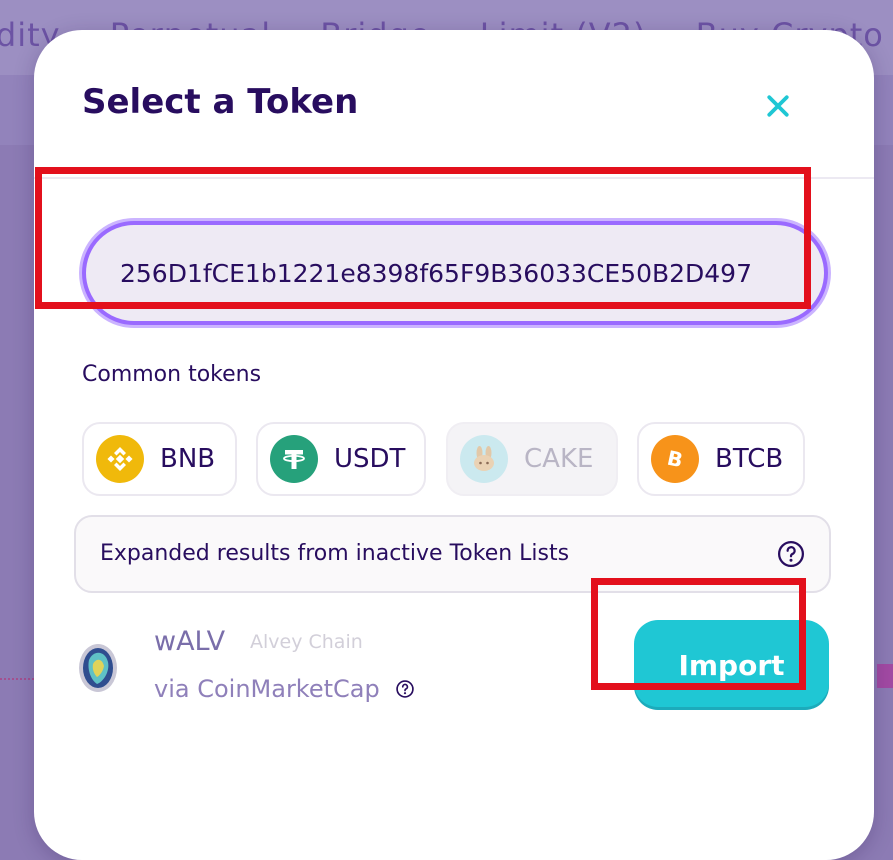 This screenshot has height=860, width=893. I want to click on search-highlight-box, so click(423, 238).